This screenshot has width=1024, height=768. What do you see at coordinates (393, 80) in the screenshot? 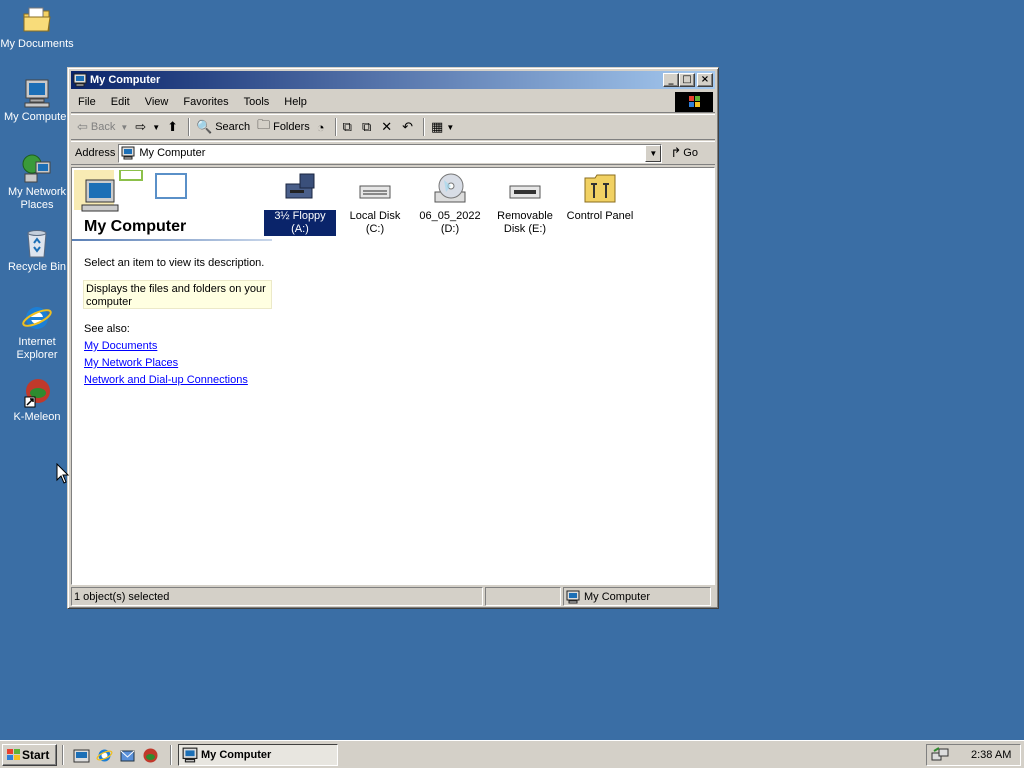
I see `title-bar: My Computer _ □ ×` at bounding box center [393, 80].